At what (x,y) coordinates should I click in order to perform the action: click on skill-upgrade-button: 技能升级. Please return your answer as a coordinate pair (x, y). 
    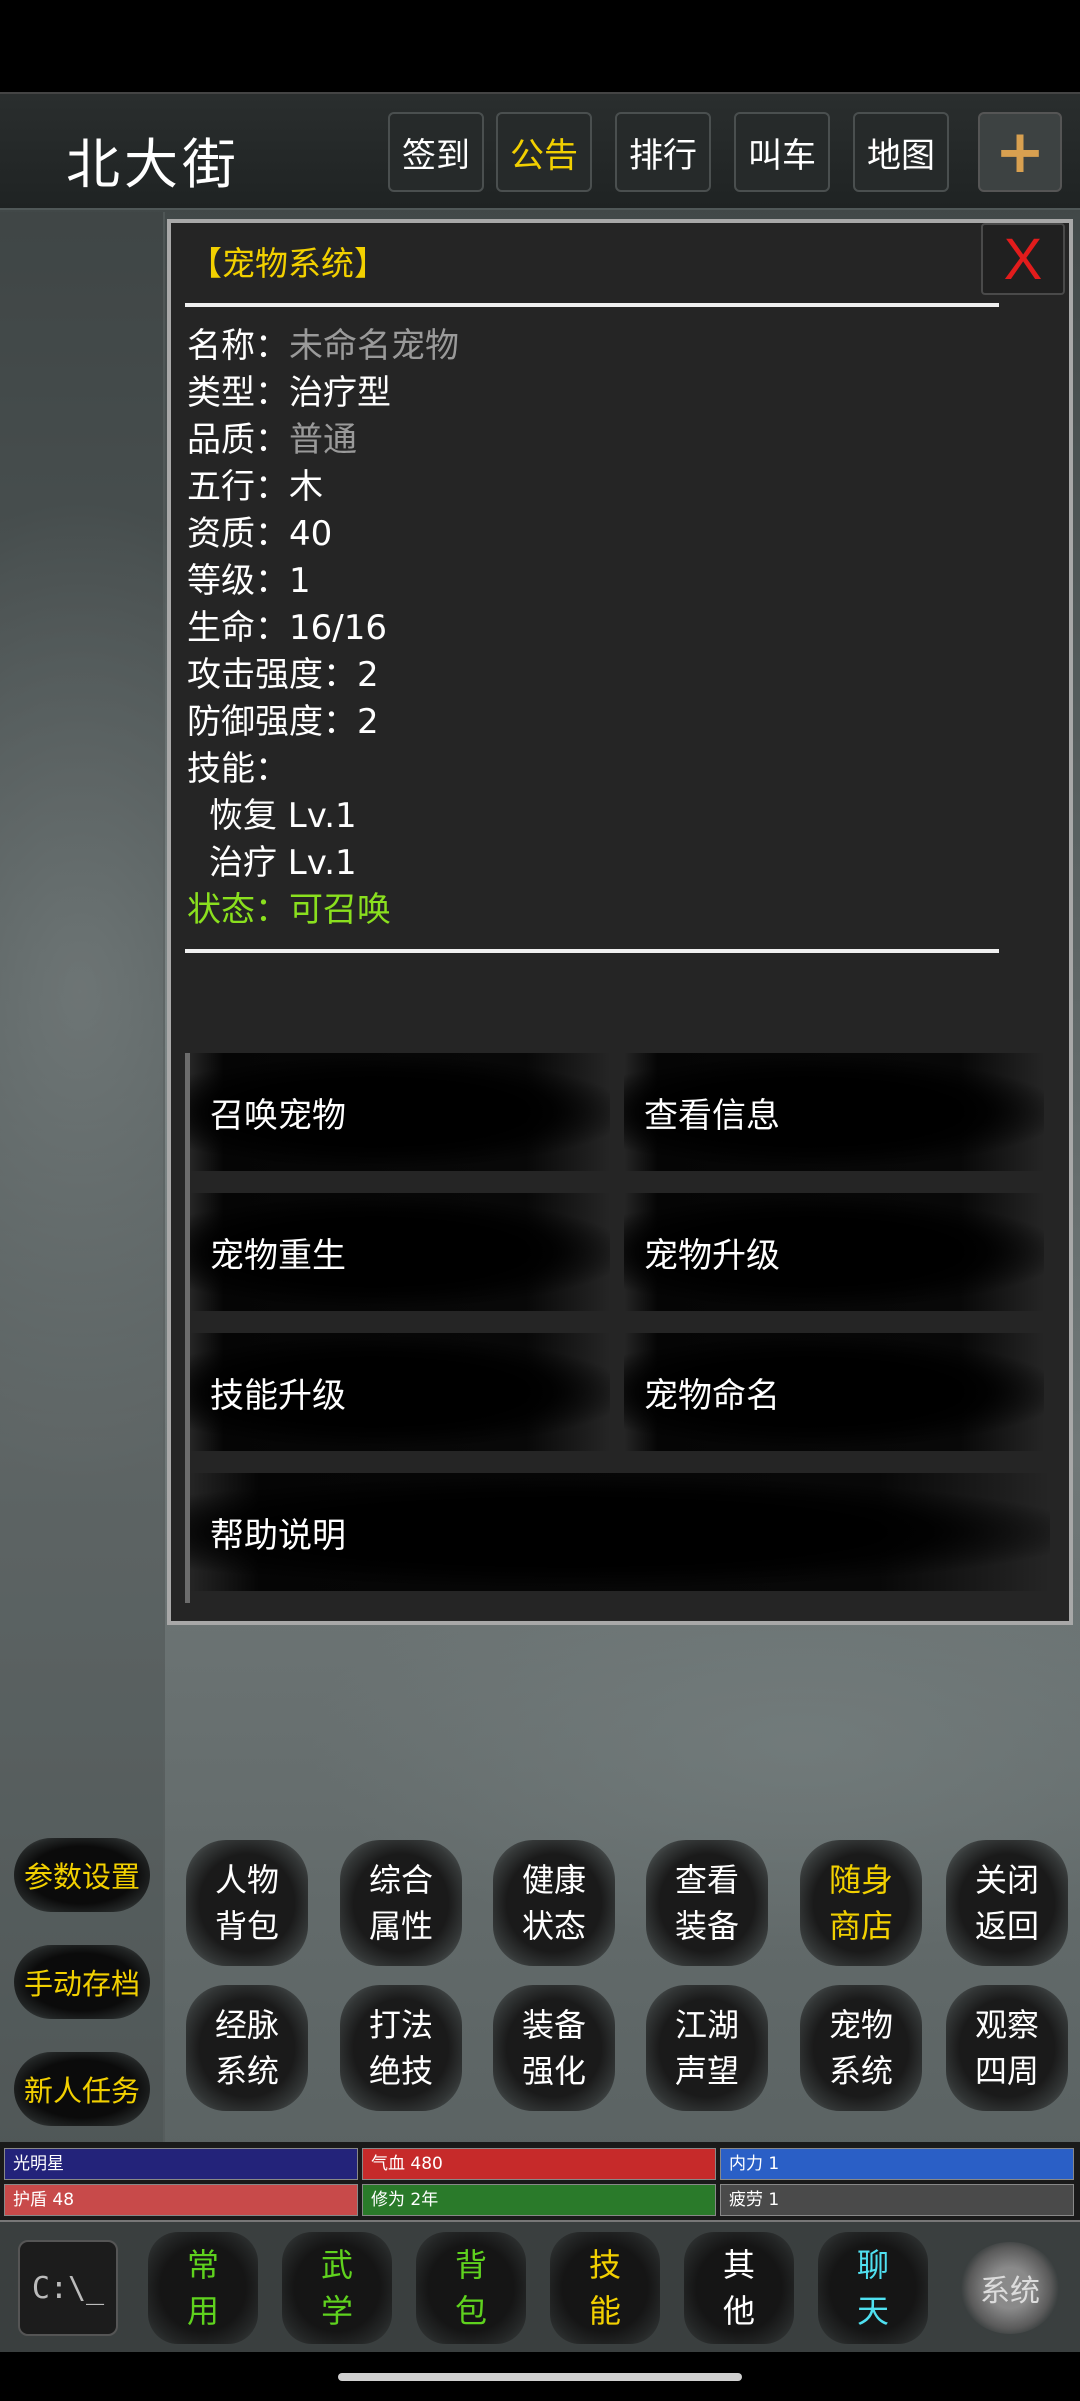
    Looking at the image, I should click on (400, 1392).